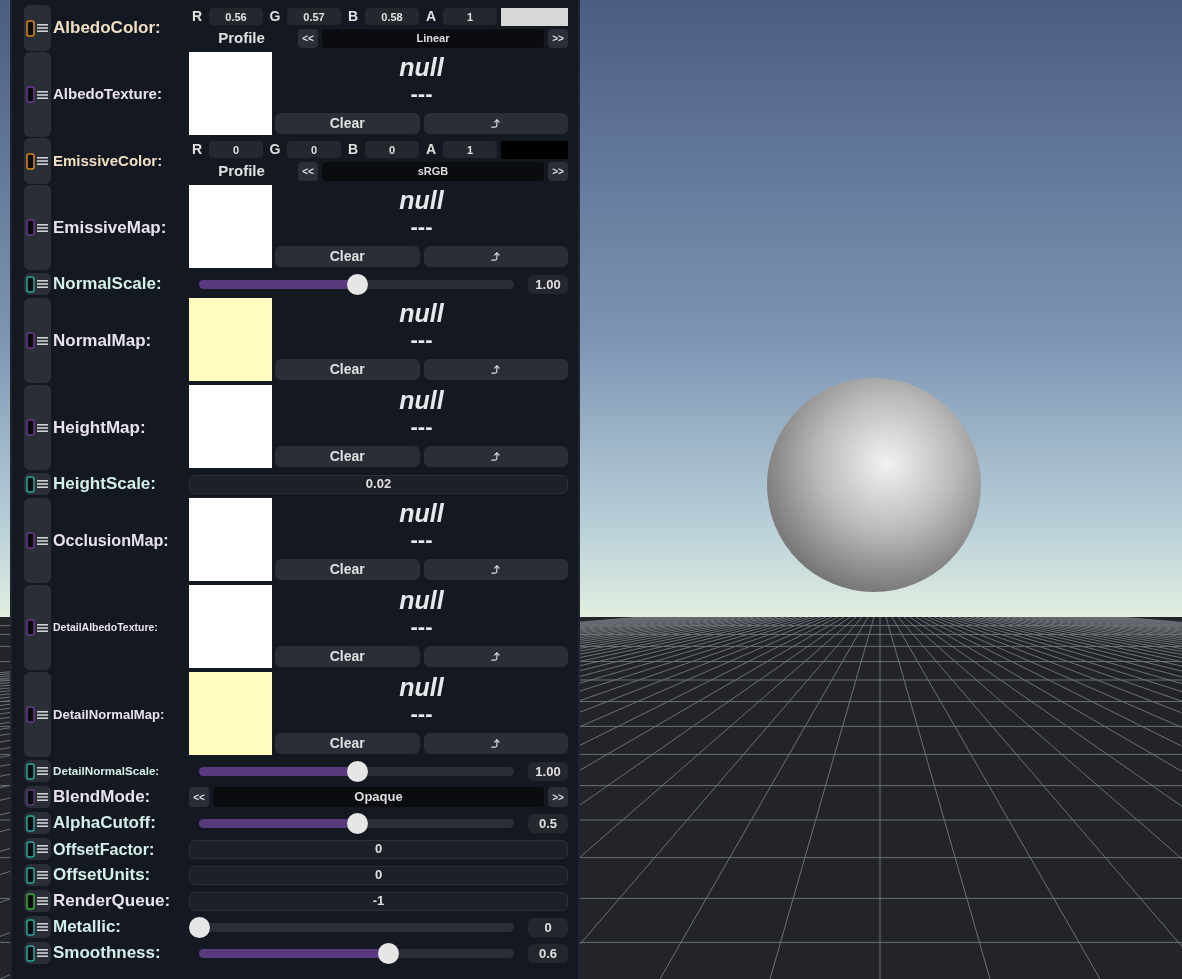 This screenshot has width=1182, height=979. I want to click on channel-input: 0.57, so click(314, 16).